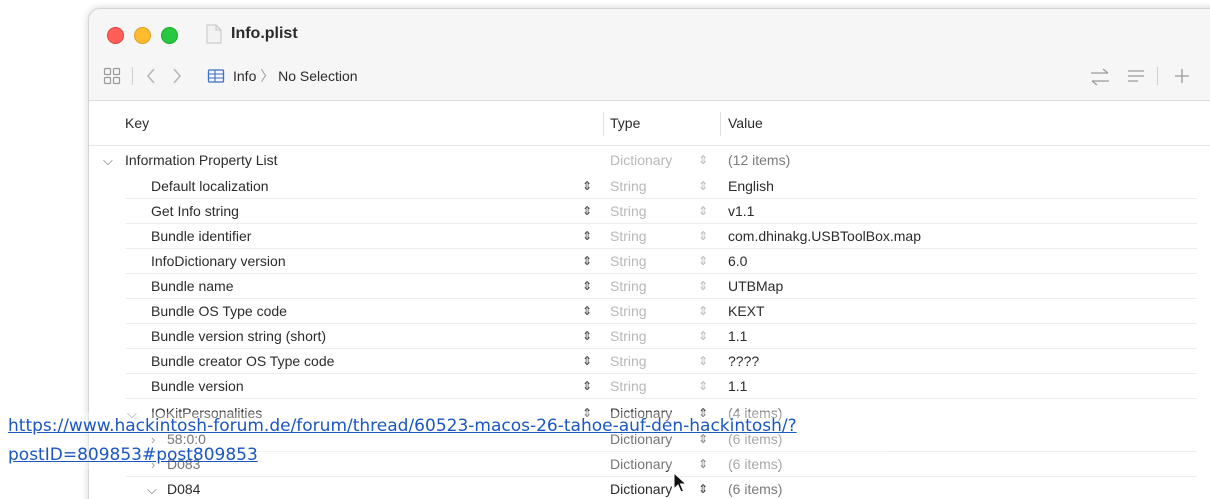 Image resolution: width=1210 pixels, height=499 pixels. Describe the element at coordinates (183, 488) in the screenshot. I see `row-key: D084` at that location.